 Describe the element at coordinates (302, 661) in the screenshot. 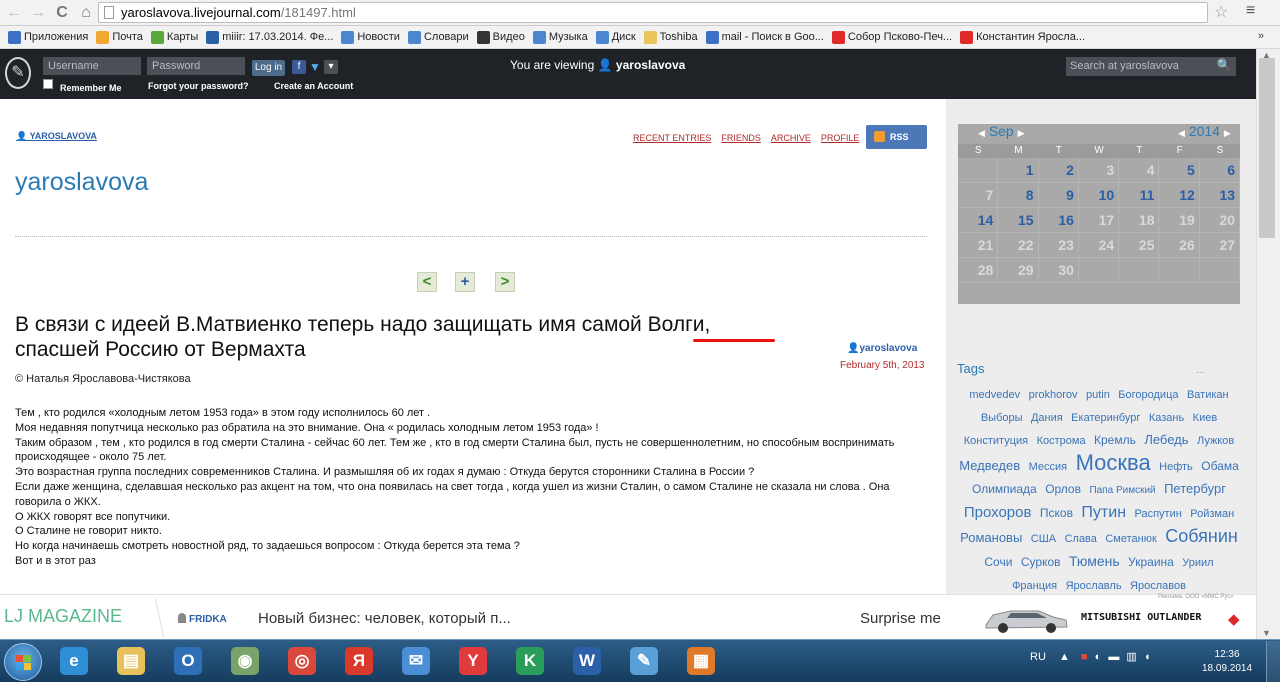

I see `taskbar-app-chrome: ◎` at that location.